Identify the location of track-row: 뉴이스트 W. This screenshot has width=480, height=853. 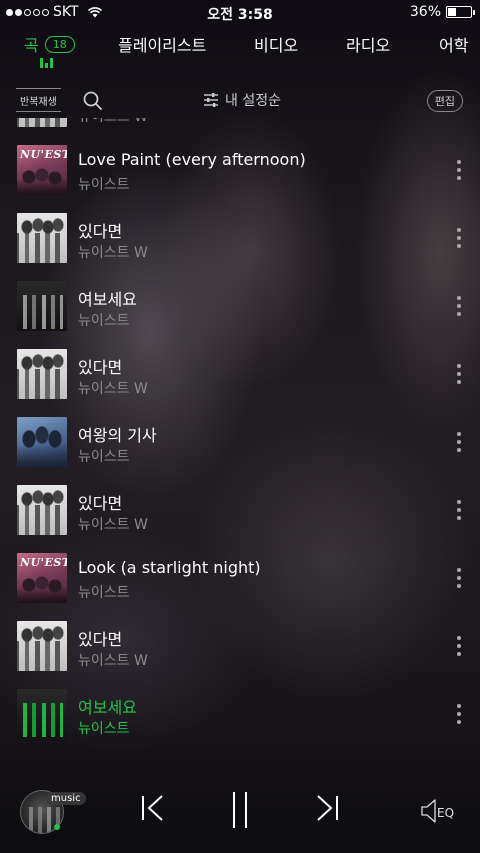
(240, 127).